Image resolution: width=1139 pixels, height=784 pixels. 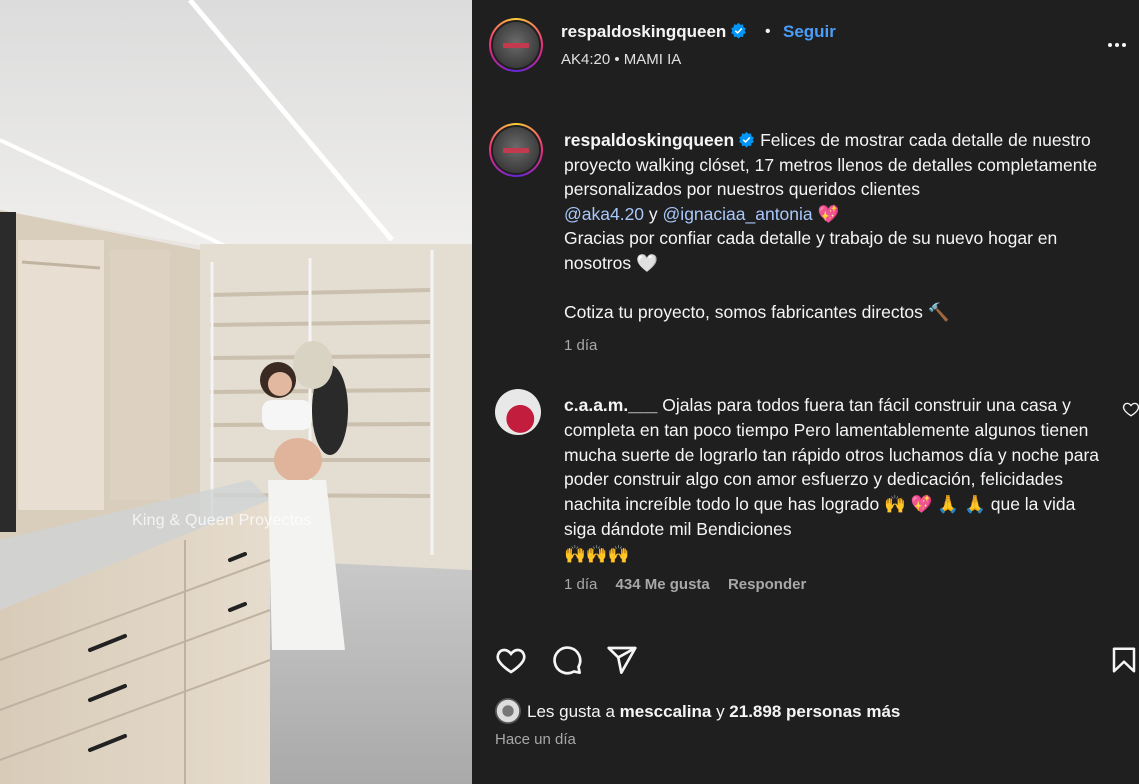 What do you see at coordinates (938, 311) in the screenshot?
I see `caption-emoji3: 🔨` at bounding box center [938, 311].